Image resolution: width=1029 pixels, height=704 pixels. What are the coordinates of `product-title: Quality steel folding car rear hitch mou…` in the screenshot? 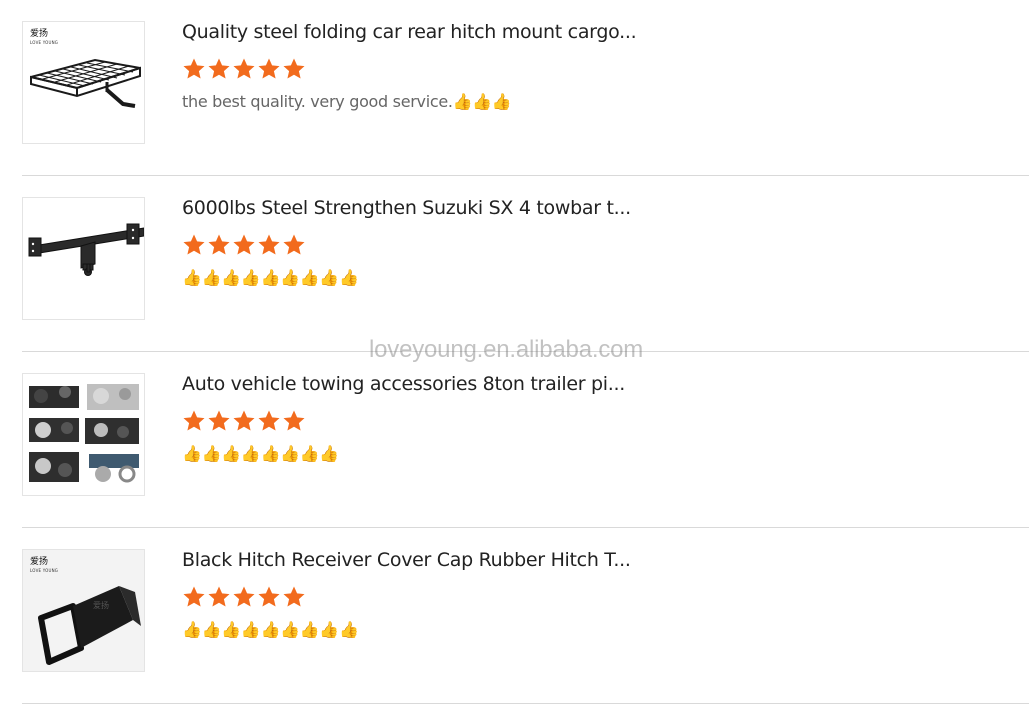 It's located at (409, 32).